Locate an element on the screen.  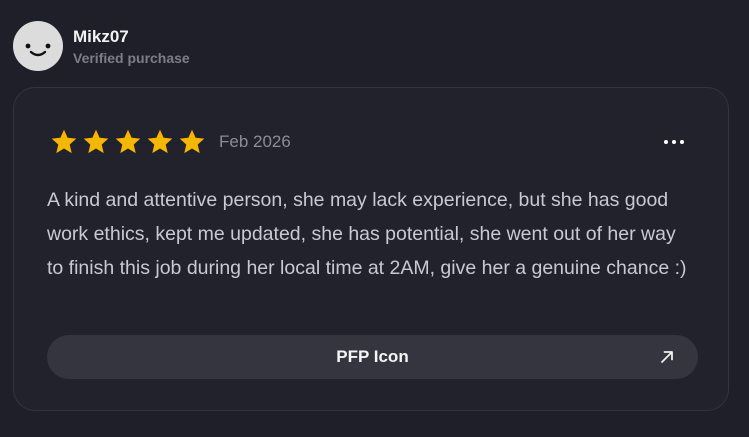
review-date: Feb 2026 is located at coordinates (255, 141).